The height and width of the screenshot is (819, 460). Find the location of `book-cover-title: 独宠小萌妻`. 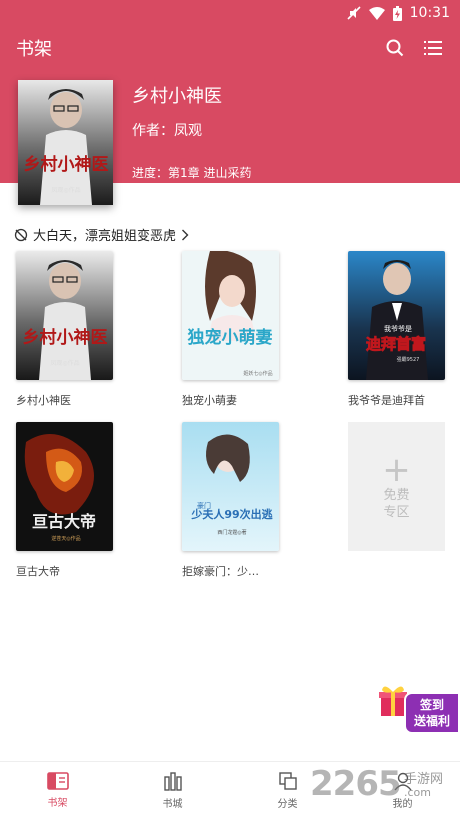

book-cover-title: 独宠小萌妻 is located at coordinates (230, 337).